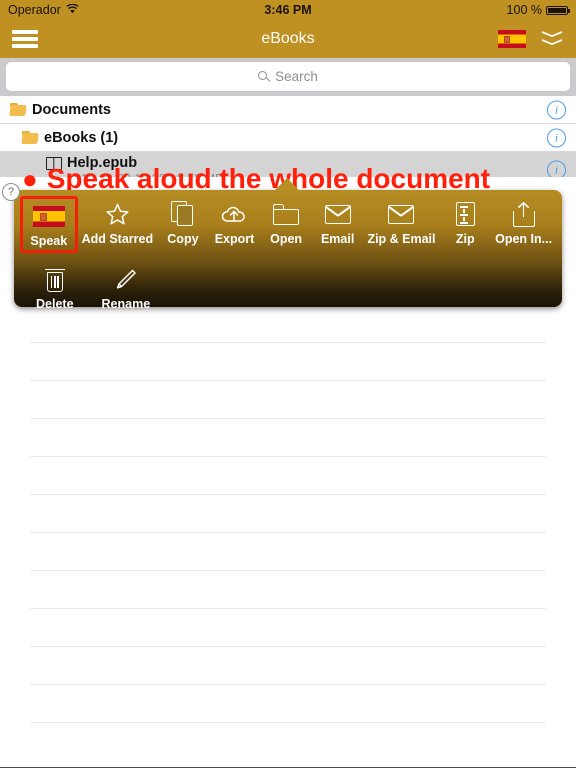 The width and height of the screenshot is (576, 768). What do you see at coordinates (54, 279) in the screenshot?
I see `trash-icon` at bounding box center [54, 279].